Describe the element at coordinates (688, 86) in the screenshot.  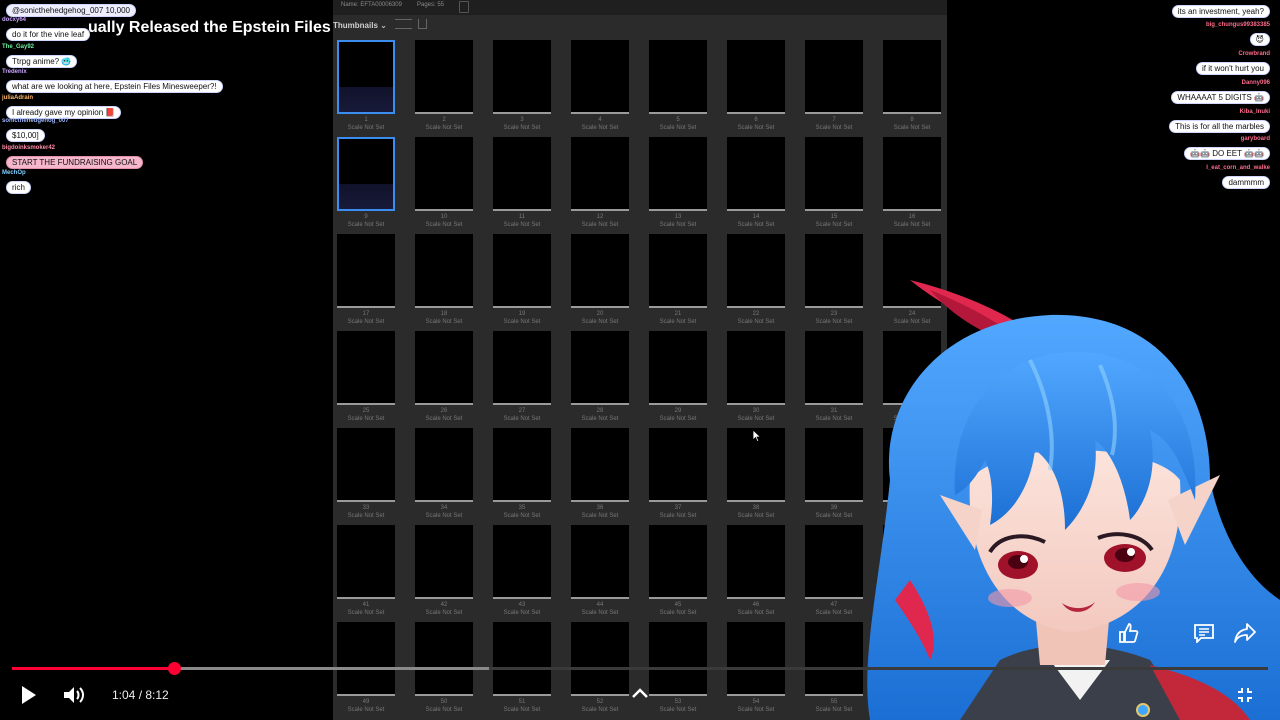
I see `page-thumbnail: 5 Scale Not Set` at that location.